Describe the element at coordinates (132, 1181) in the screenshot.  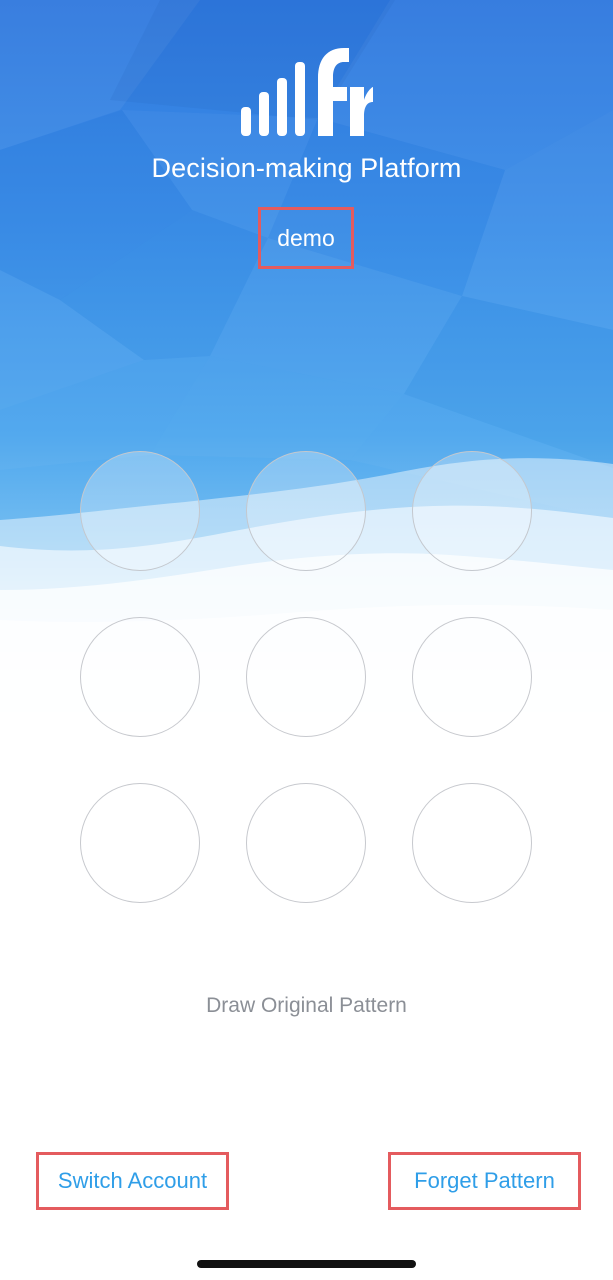
I see `switch-account-link: Switch Account` at that location.